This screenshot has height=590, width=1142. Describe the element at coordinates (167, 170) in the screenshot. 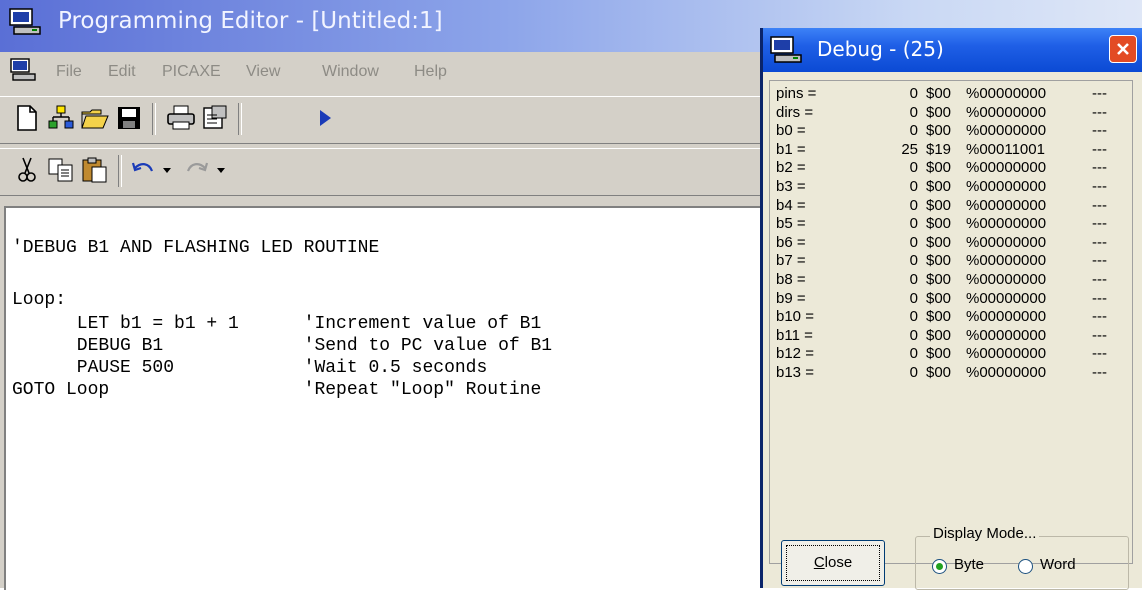

I see `undo-dropdown-icon` at that location.